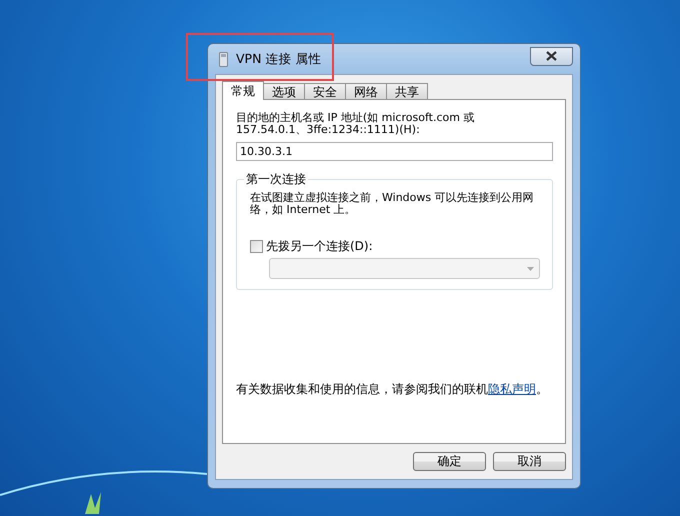 The image size is (680, 516). Describe the element at coordinates (356, 124) in the screenshot. I see `host-label: 目的地的主机名或 IP 地址(如 microsoft.com 或 157.54.0.1、3ffe:1234::1111)(H):` at that location.